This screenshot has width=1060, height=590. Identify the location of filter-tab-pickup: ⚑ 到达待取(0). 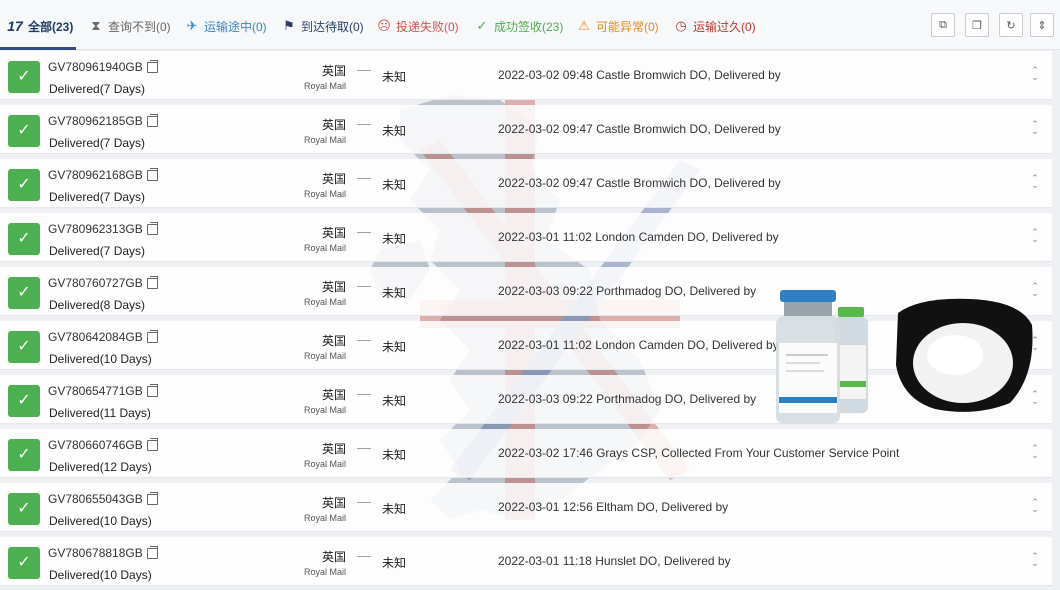
(322, 26).